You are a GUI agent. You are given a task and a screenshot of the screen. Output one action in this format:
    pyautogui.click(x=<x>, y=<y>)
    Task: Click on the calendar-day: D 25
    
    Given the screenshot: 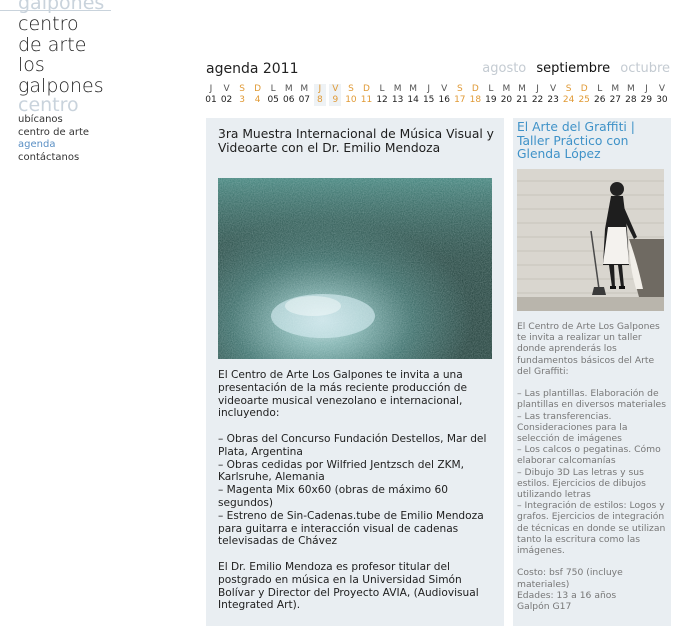 What is the action you would take?
    pyautogui.click(x=584, y=95)
    